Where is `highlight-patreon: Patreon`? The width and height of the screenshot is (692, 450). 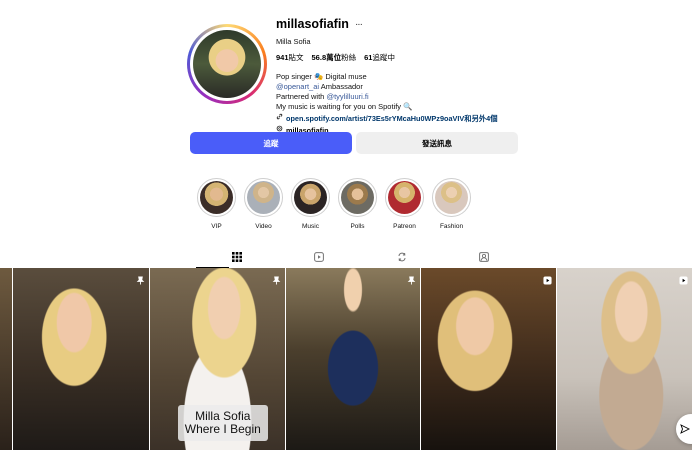
highlight-patreon: Patreon is located at coordinates (404, 204).